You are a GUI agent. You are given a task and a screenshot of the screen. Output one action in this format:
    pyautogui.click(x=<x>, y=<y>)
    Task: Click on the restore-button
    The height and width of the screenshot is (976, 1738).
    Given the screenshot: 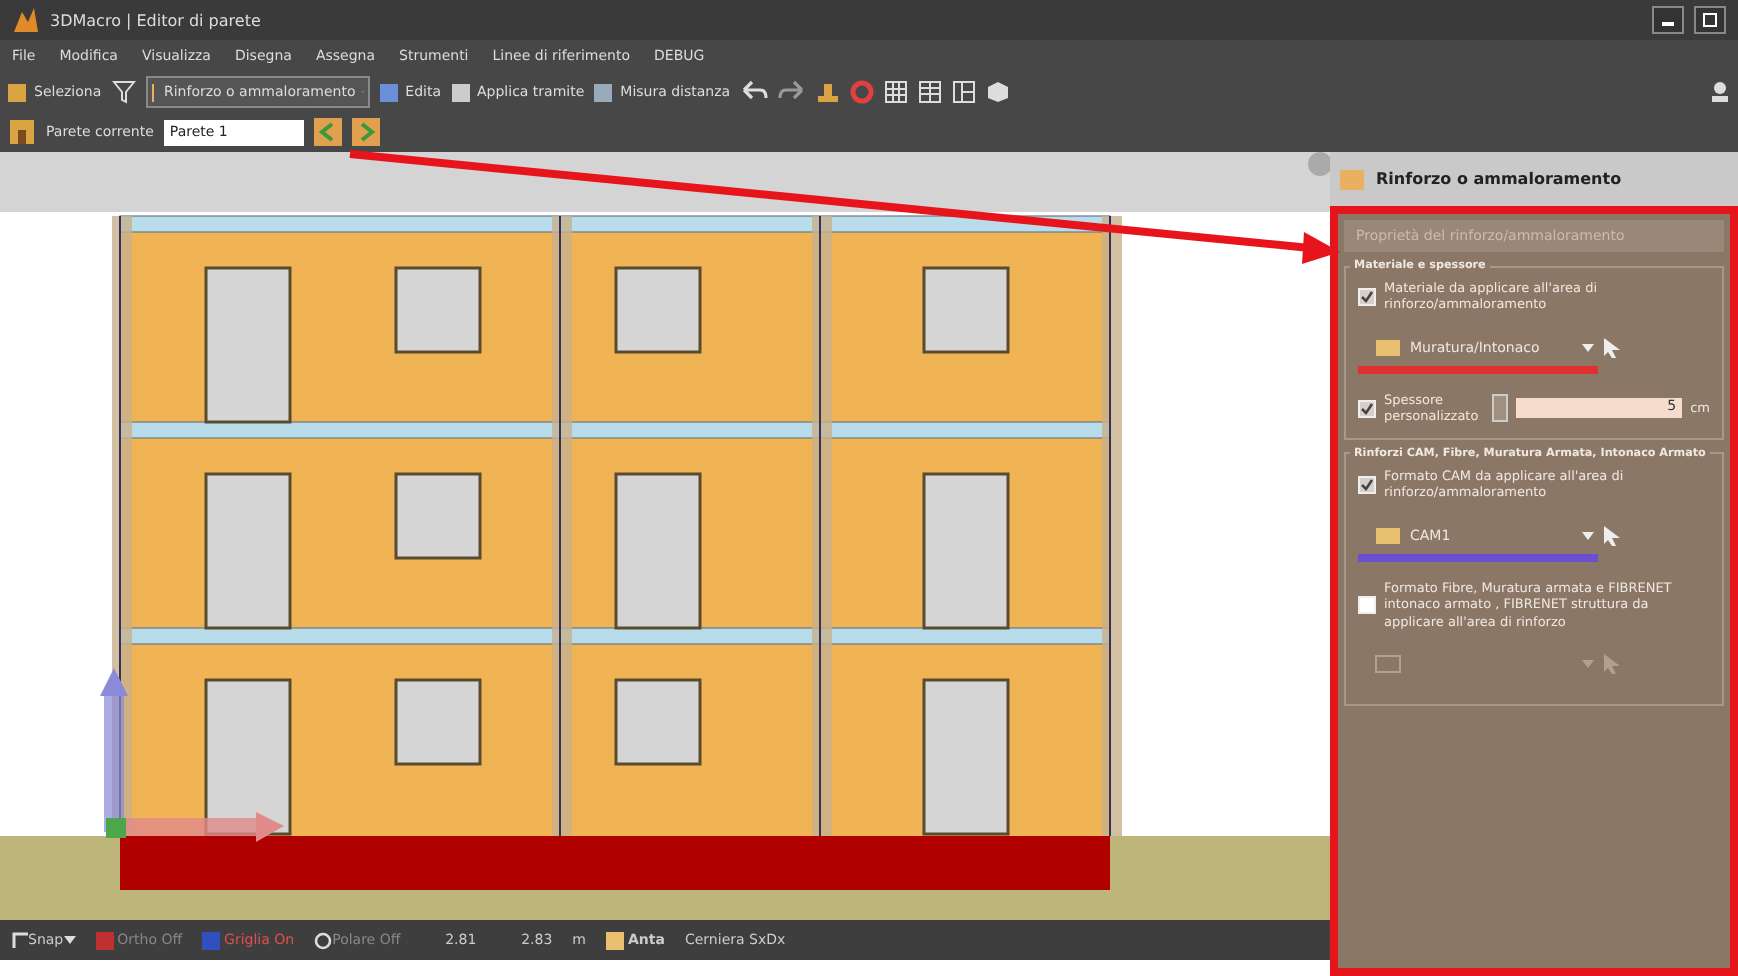 What is the action you would take?
    pyautogui.click(x=1710, y=20)
    